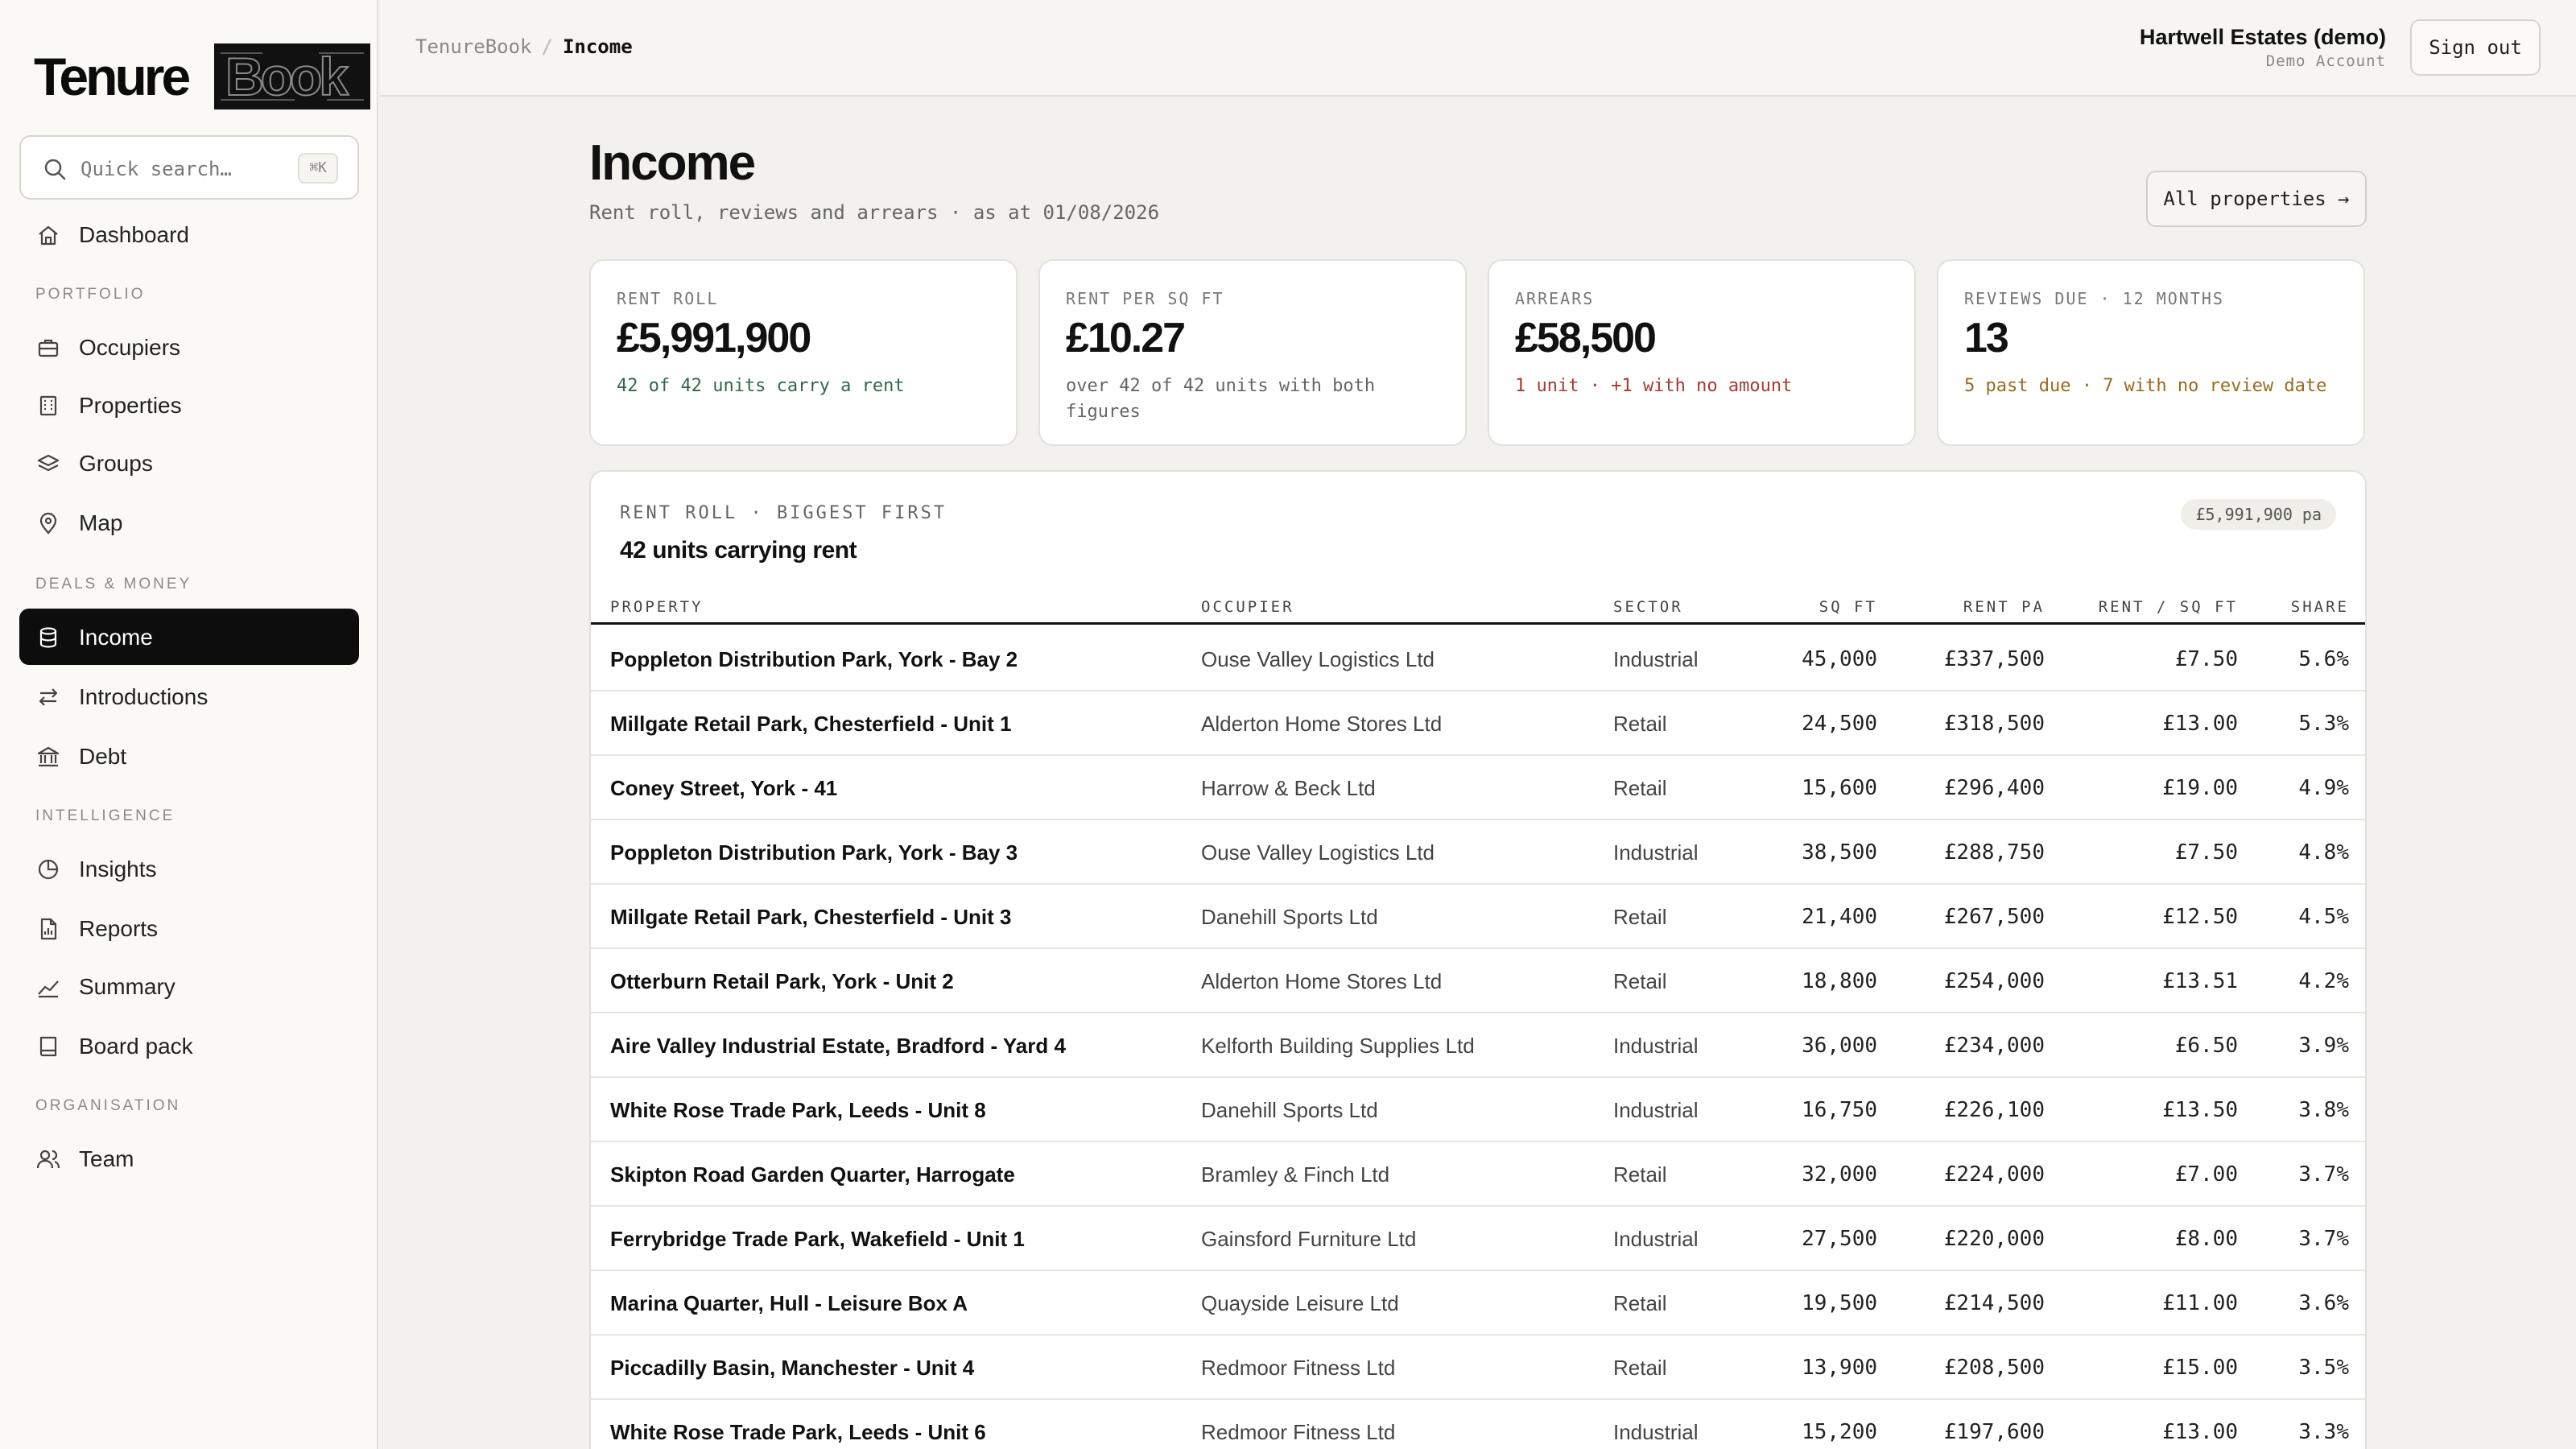 The image size is (2576, 1449). What do you see at coordinates (782, 981) in the screenshot?
I see `cell-property: Otterburn Retail Park, York - Unit 2` at bounding box center [782, 981].